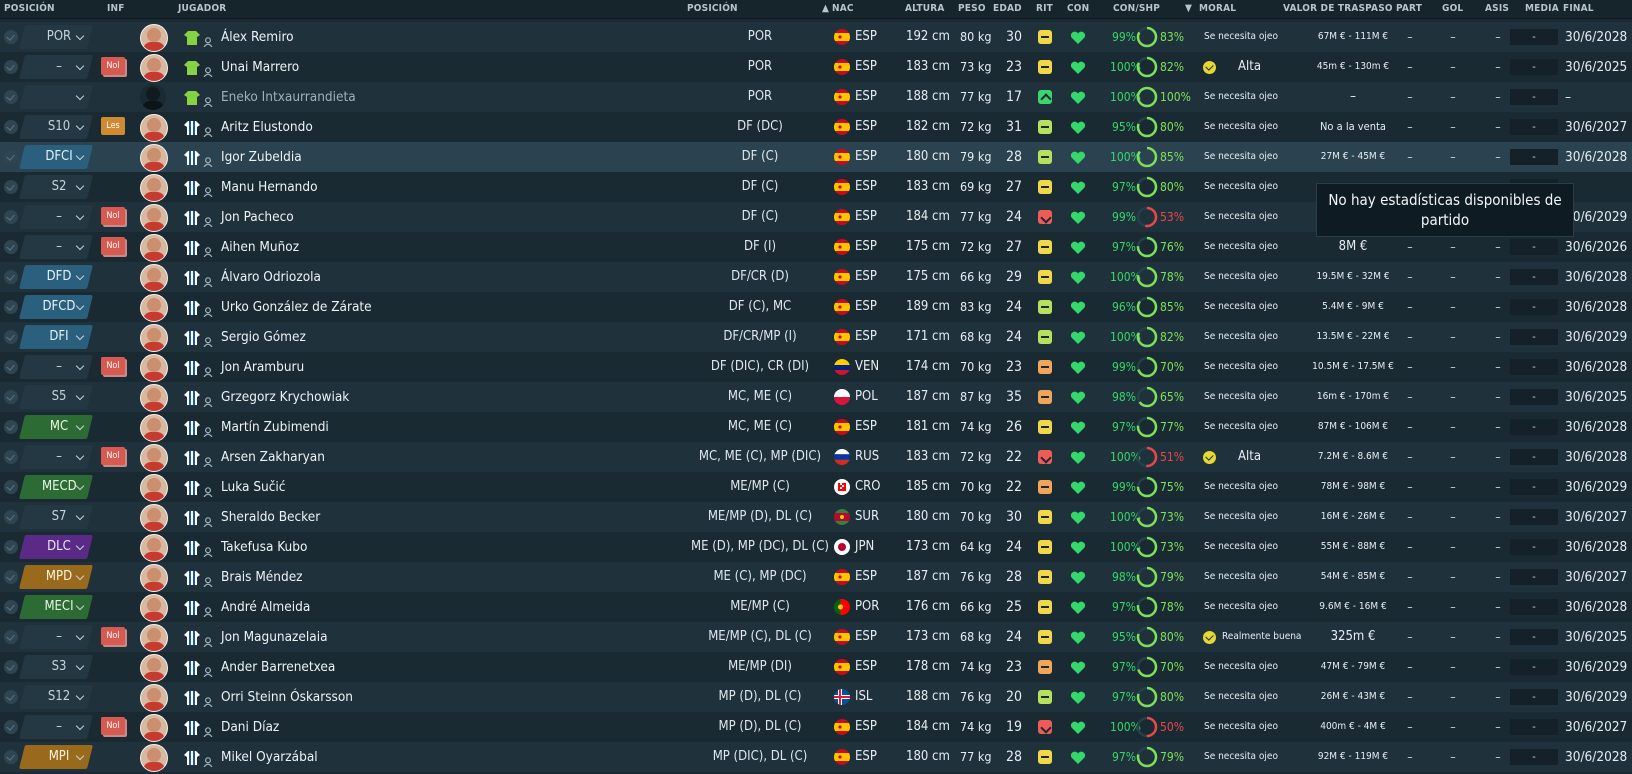  What do you see at coordinates (261, 157) in the screenshot?
I see `player-name: Igor Zubeldia` at bounding box center [261, 157].